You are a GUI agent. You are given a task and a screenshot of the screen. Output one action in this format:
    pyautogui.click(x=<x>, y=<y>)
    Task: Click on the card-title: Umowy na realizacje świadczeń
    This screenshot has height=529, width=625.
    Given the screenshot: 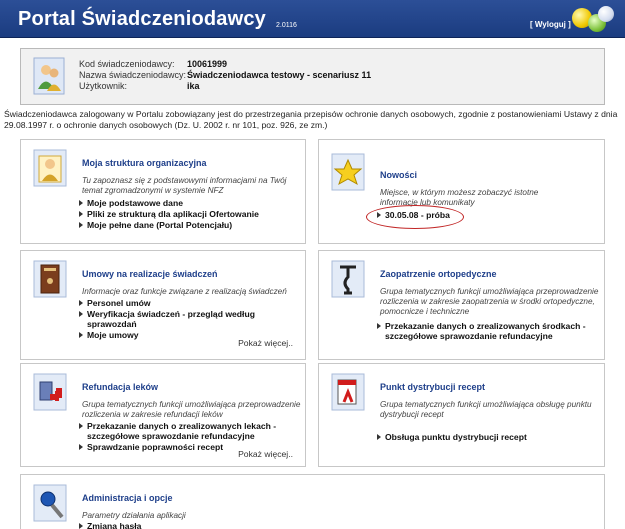 What is the action you would take?
    pyautogui.click(x=150, y=274)
    